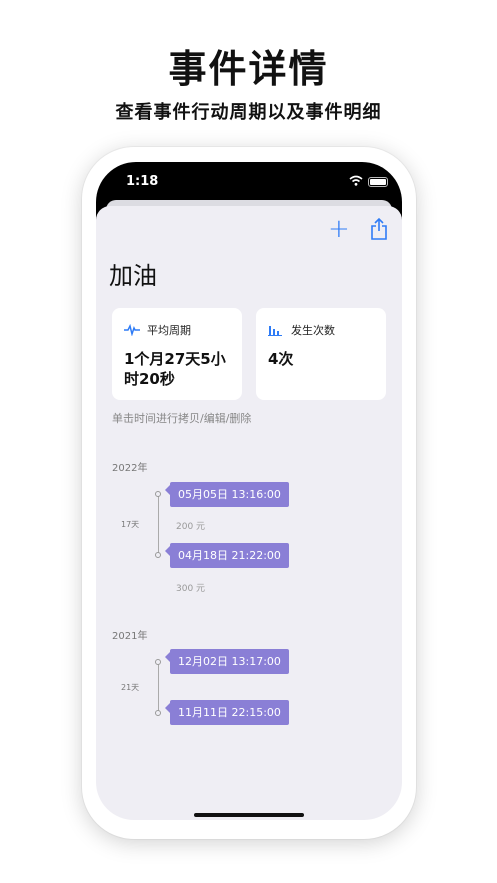  Describe the element at coordinates (227, 712) in the screenshot. I see `event-record-button: 11月11日 22:15:00` at that location.